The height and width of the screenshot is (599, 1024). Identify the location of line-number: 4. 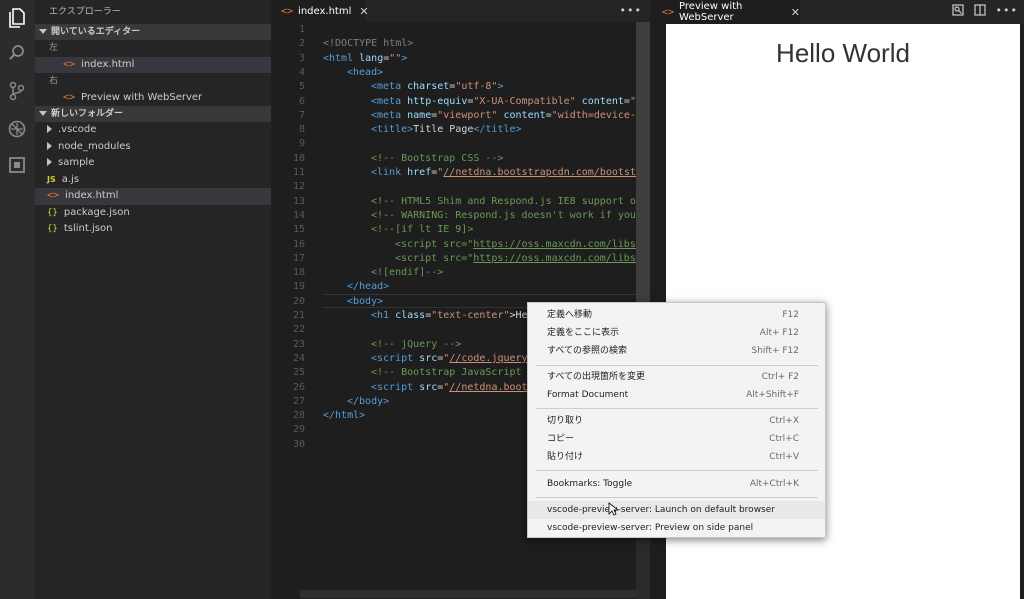
(301, 72).